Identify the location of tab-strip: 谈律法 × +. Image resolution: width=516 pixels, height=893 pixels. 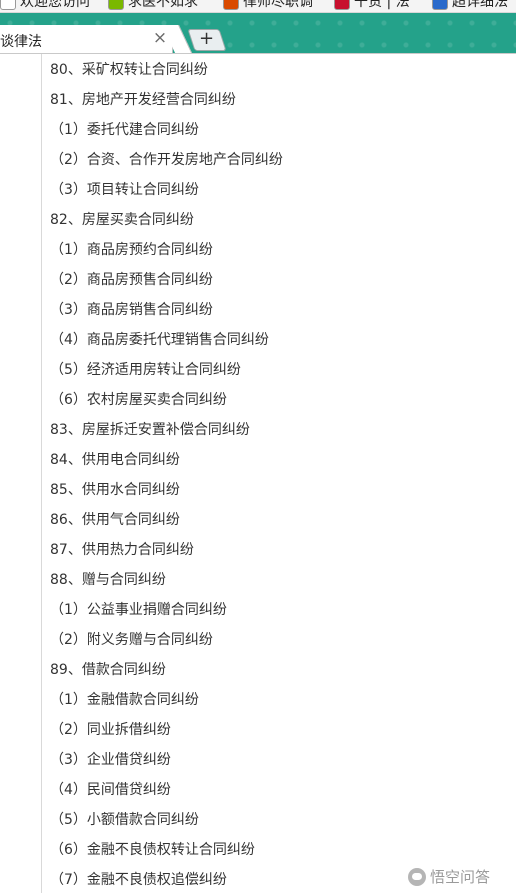
(258, 33).